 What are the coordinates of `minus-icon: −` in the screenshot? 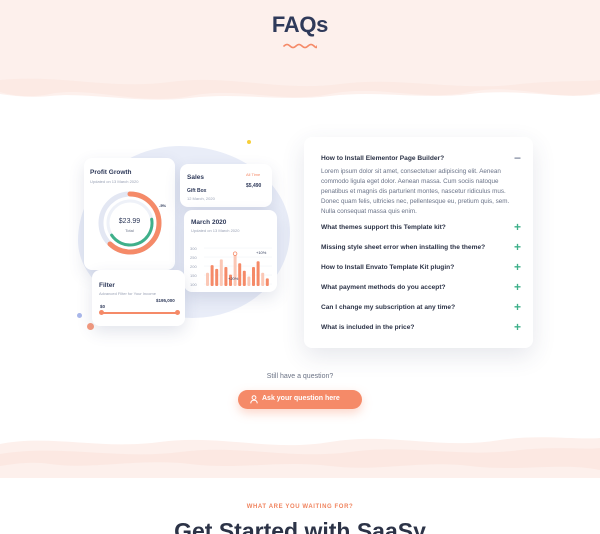 It's located at (517, 158).